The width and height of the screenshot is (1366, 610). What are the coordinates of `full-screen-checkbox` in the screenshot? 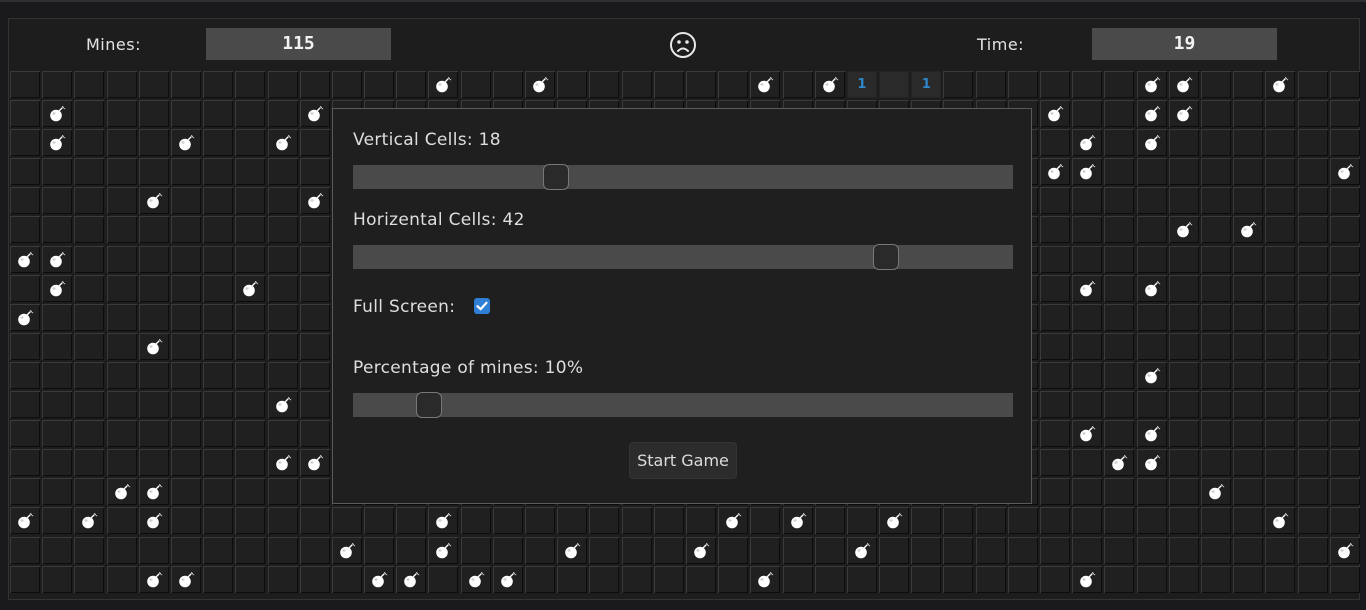 It's located at (482, 306).